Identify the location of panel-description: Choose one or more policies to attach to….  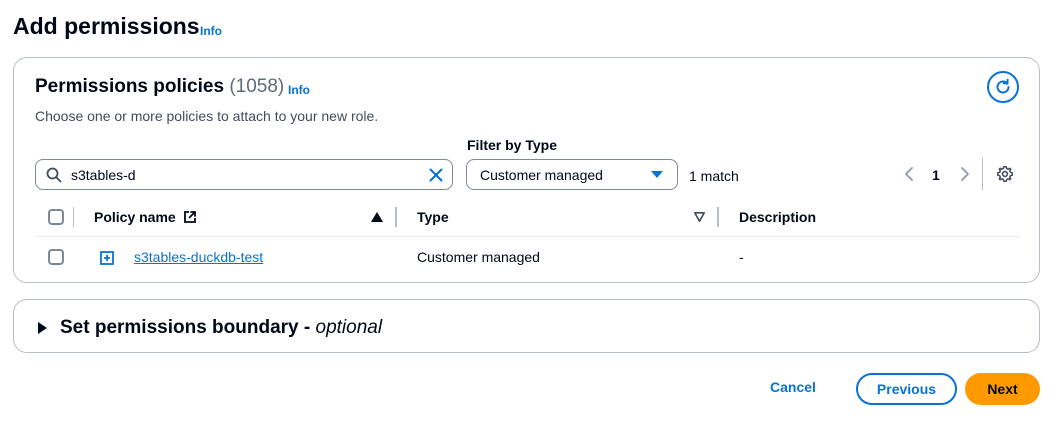
(207, 116).